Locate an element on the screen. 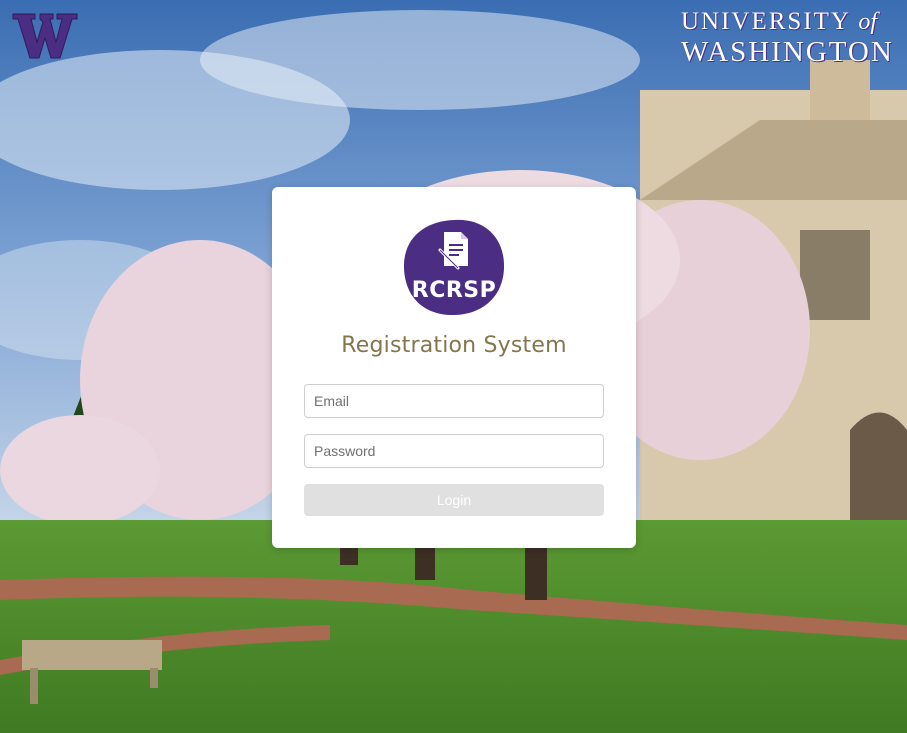 This screenshot has height=733, width=907. uw-wordmark: UNIVERSITY of WASHINGTON is located at coordinates (788, 38).